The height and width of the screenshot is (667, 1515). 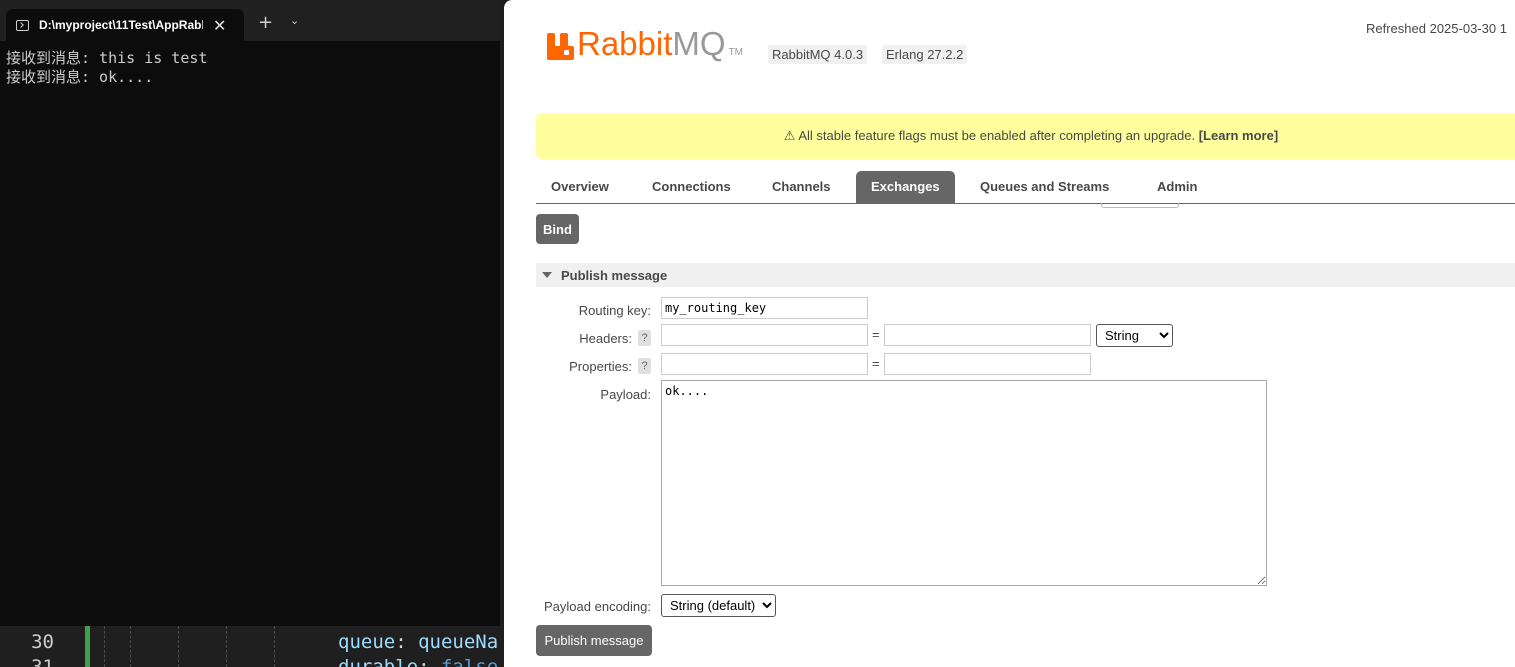 What do you see at coordinates (718, 605) in the screenshot?
I see `payload-encoding-select: String (default)` at bounding box center [718, 605].